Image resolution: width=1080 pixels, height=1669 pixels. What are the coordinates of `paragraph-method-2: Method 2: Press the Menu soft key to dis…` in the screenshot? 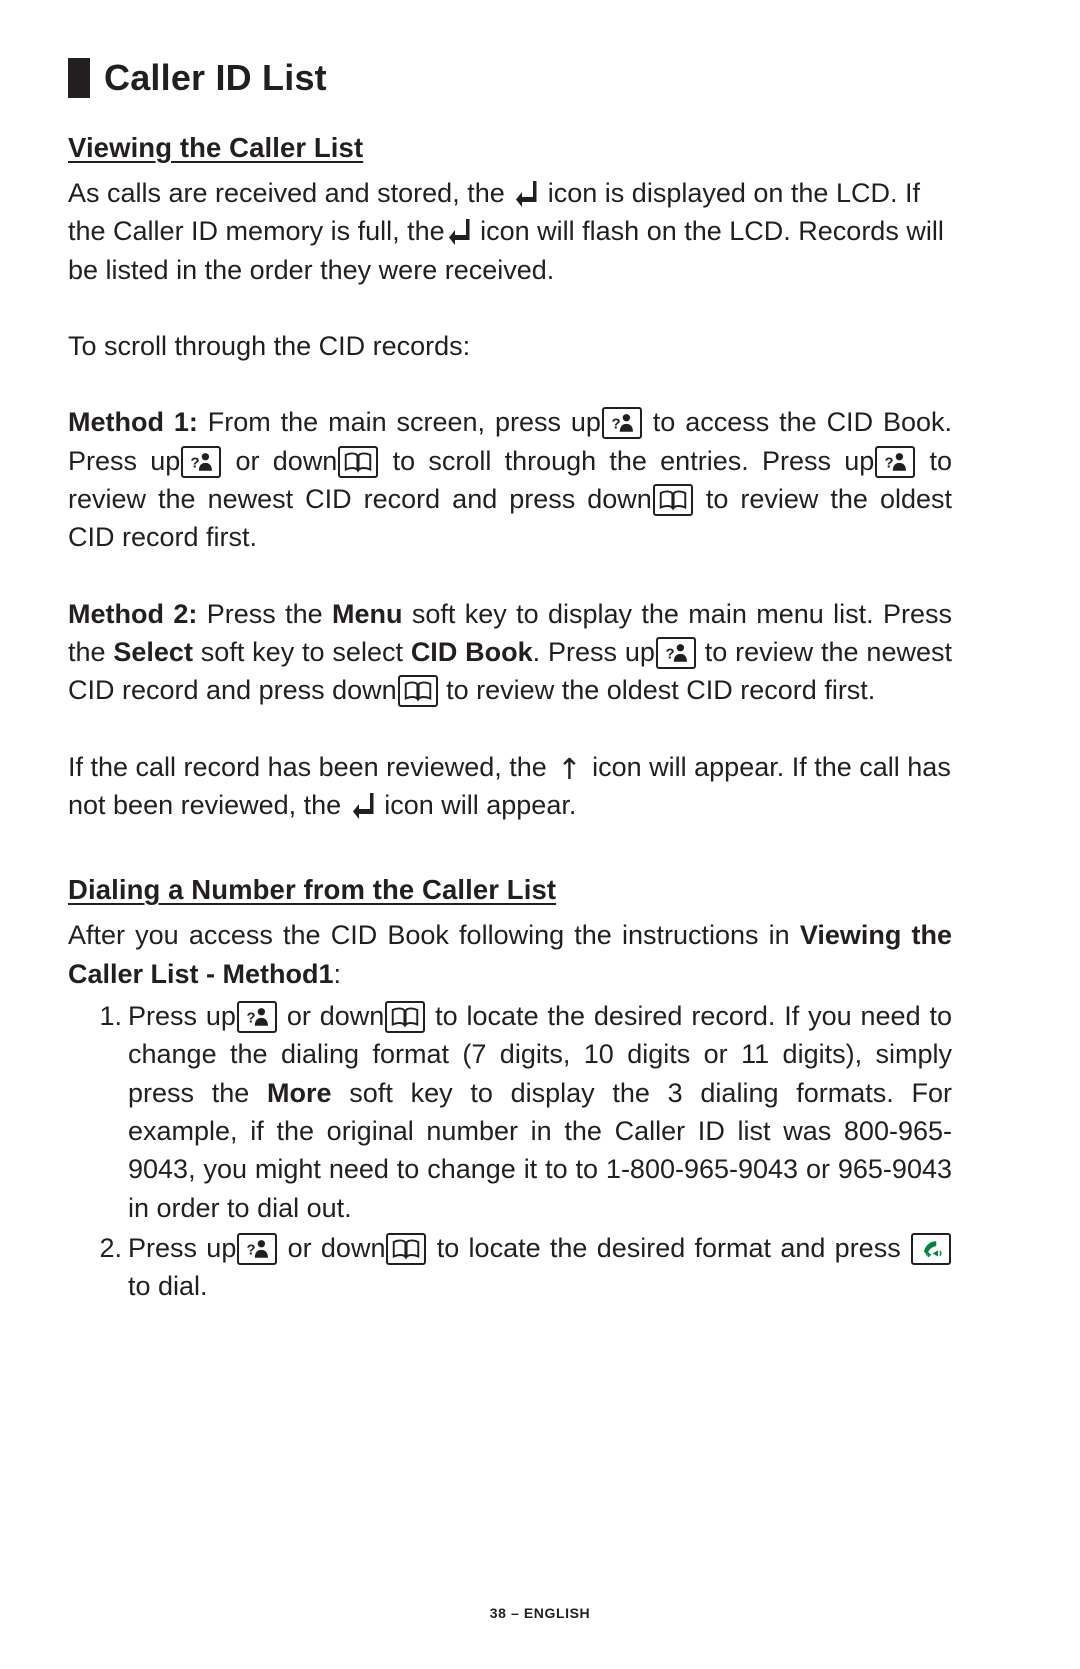 It's located at (510, 653).